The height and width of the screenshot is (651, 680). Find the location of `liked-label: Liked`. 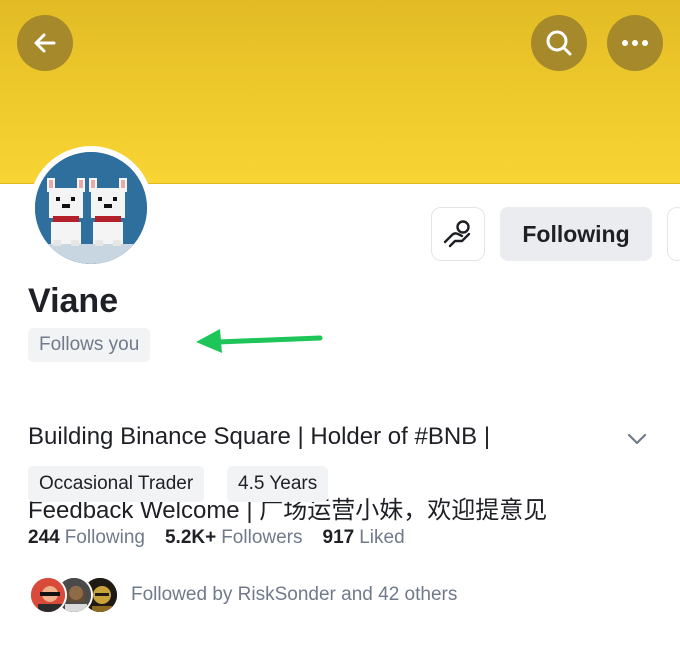

liked-label: Liked is located at coordinates (382, 537).